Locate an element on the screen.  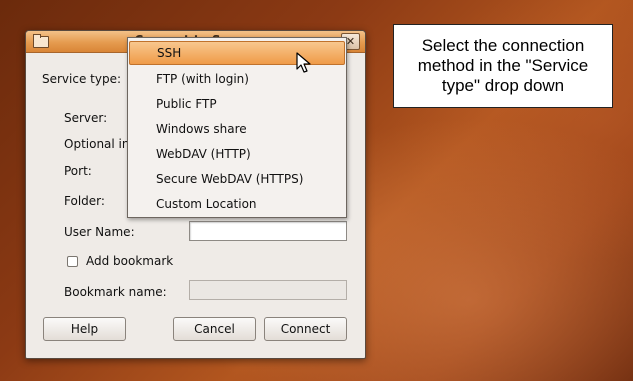
menu-item-windows-share: Windows share is located at coordinates (237, 129).